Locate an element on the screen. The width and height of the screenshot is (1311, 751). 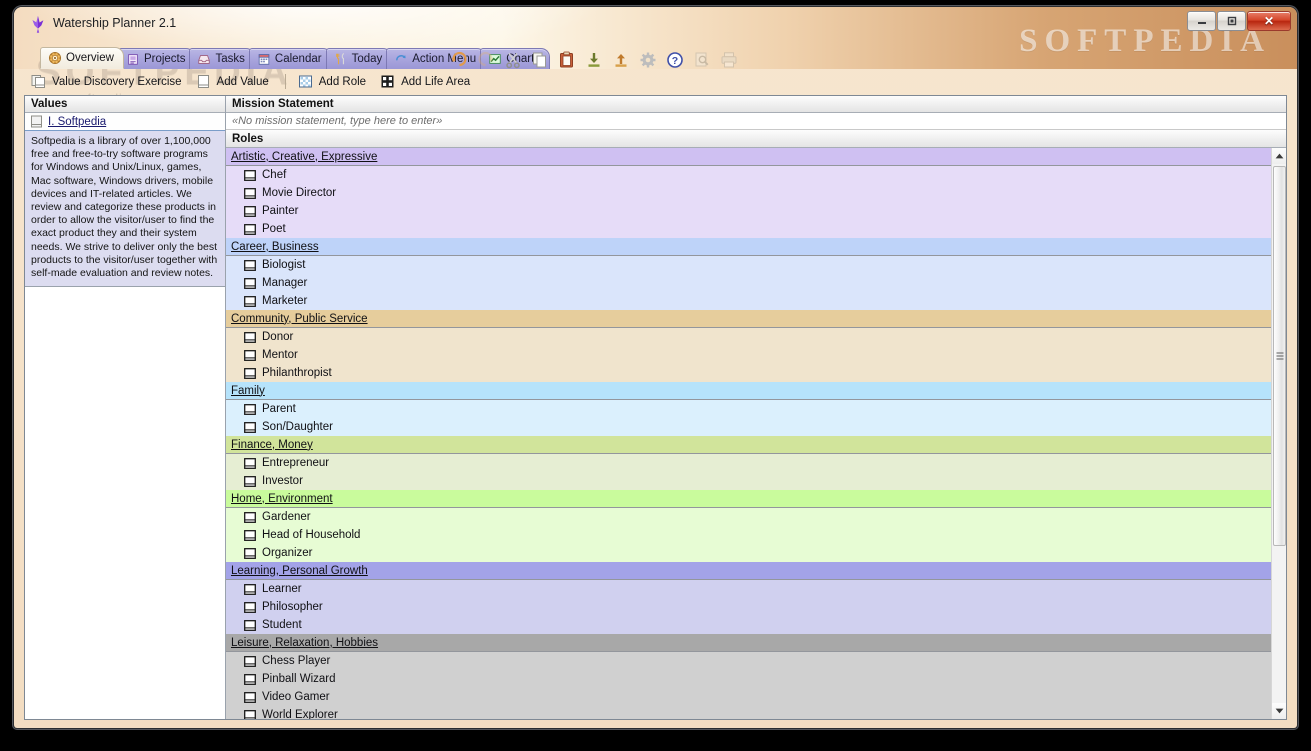
role-row: Mentor is located at coordinates (756, 355).